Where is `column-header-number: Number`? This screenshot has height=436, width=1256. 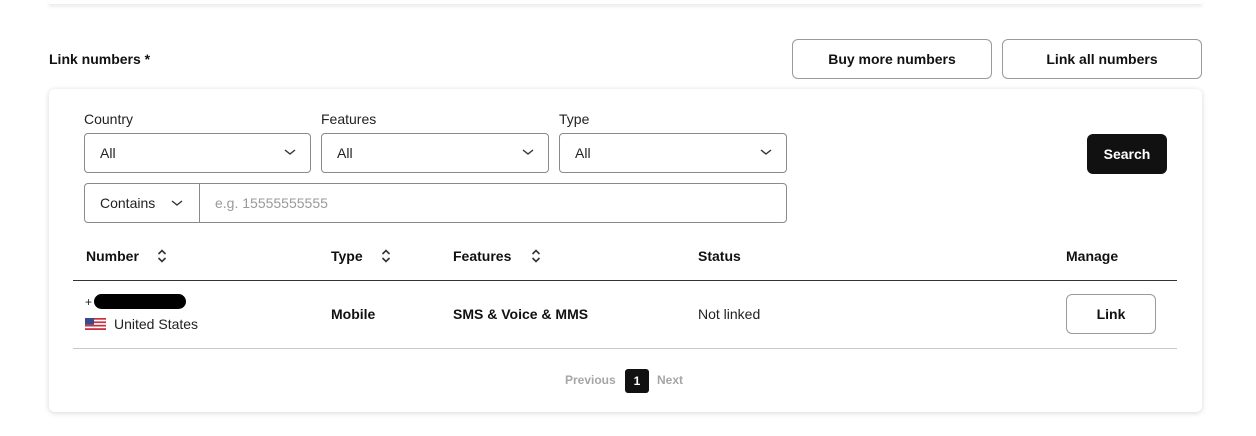 column-header-number: Number is located at coordinates (112, 256).